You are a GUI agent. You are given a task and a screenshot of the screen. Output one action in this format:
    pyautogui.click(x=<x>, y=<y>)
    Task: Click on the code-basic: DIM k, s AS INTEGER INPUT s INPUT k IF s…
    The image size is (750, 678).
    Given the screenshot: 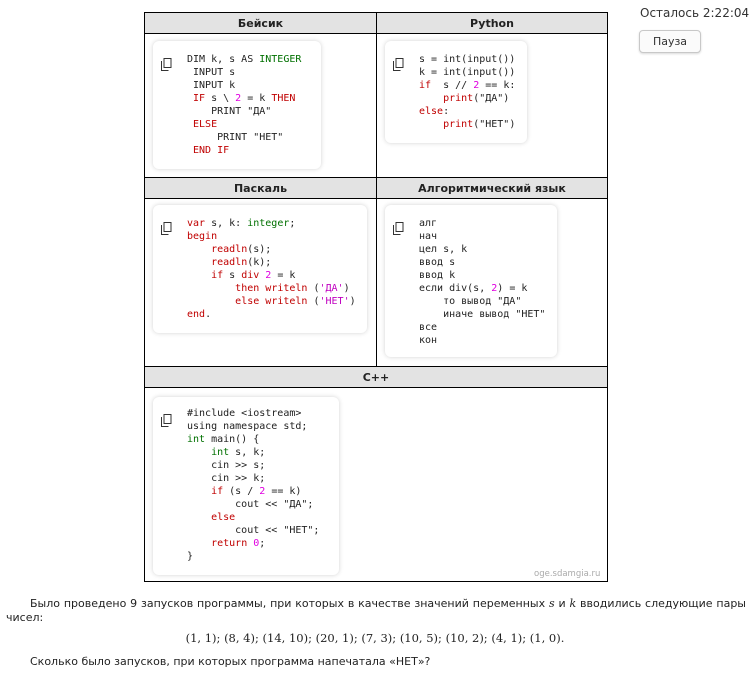 What is the action you would take?
    pyautogui.click(x=244, y=105)
    